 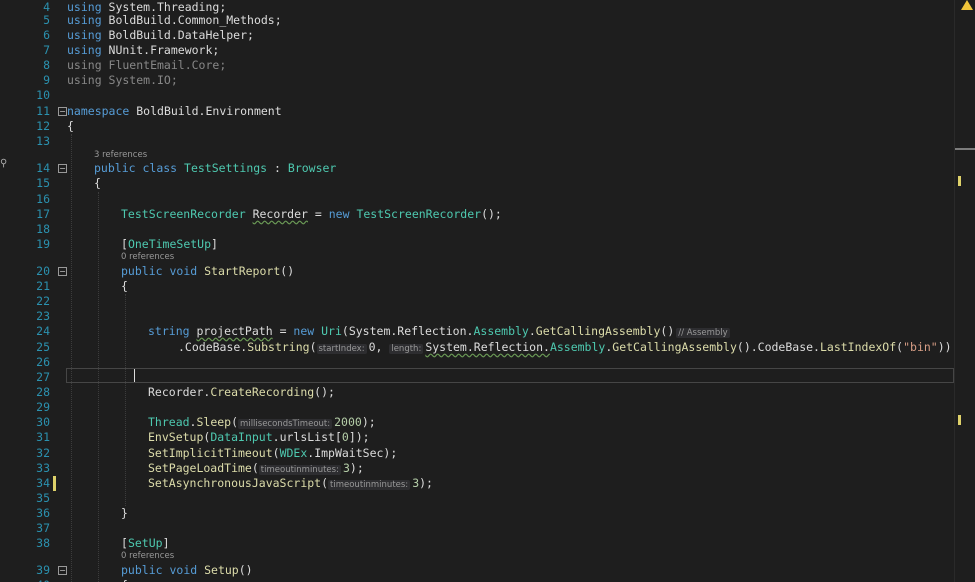 I want to click on code-token: StartReport, so click(x=242, y=271).